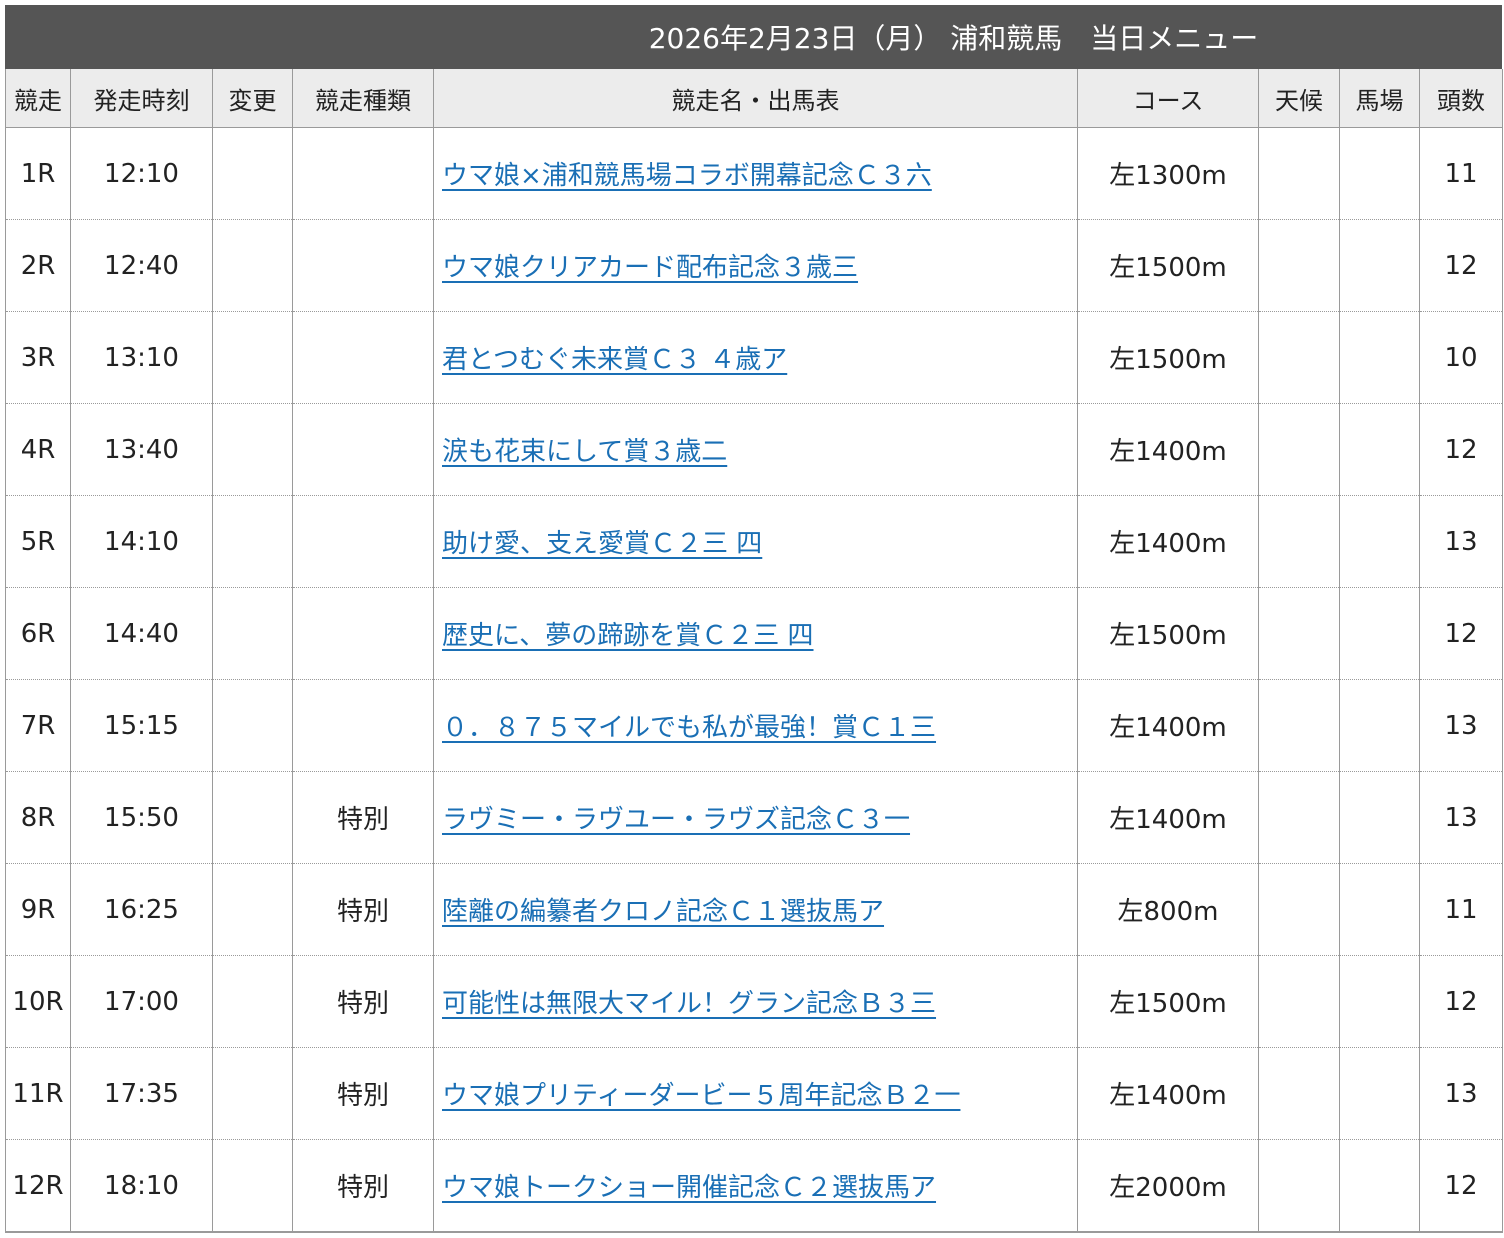 The image size is (1504, 1238). I want to click on race-name-link: 助け愛、支え愛賞Ｃ２三 四, so click(602, 544).